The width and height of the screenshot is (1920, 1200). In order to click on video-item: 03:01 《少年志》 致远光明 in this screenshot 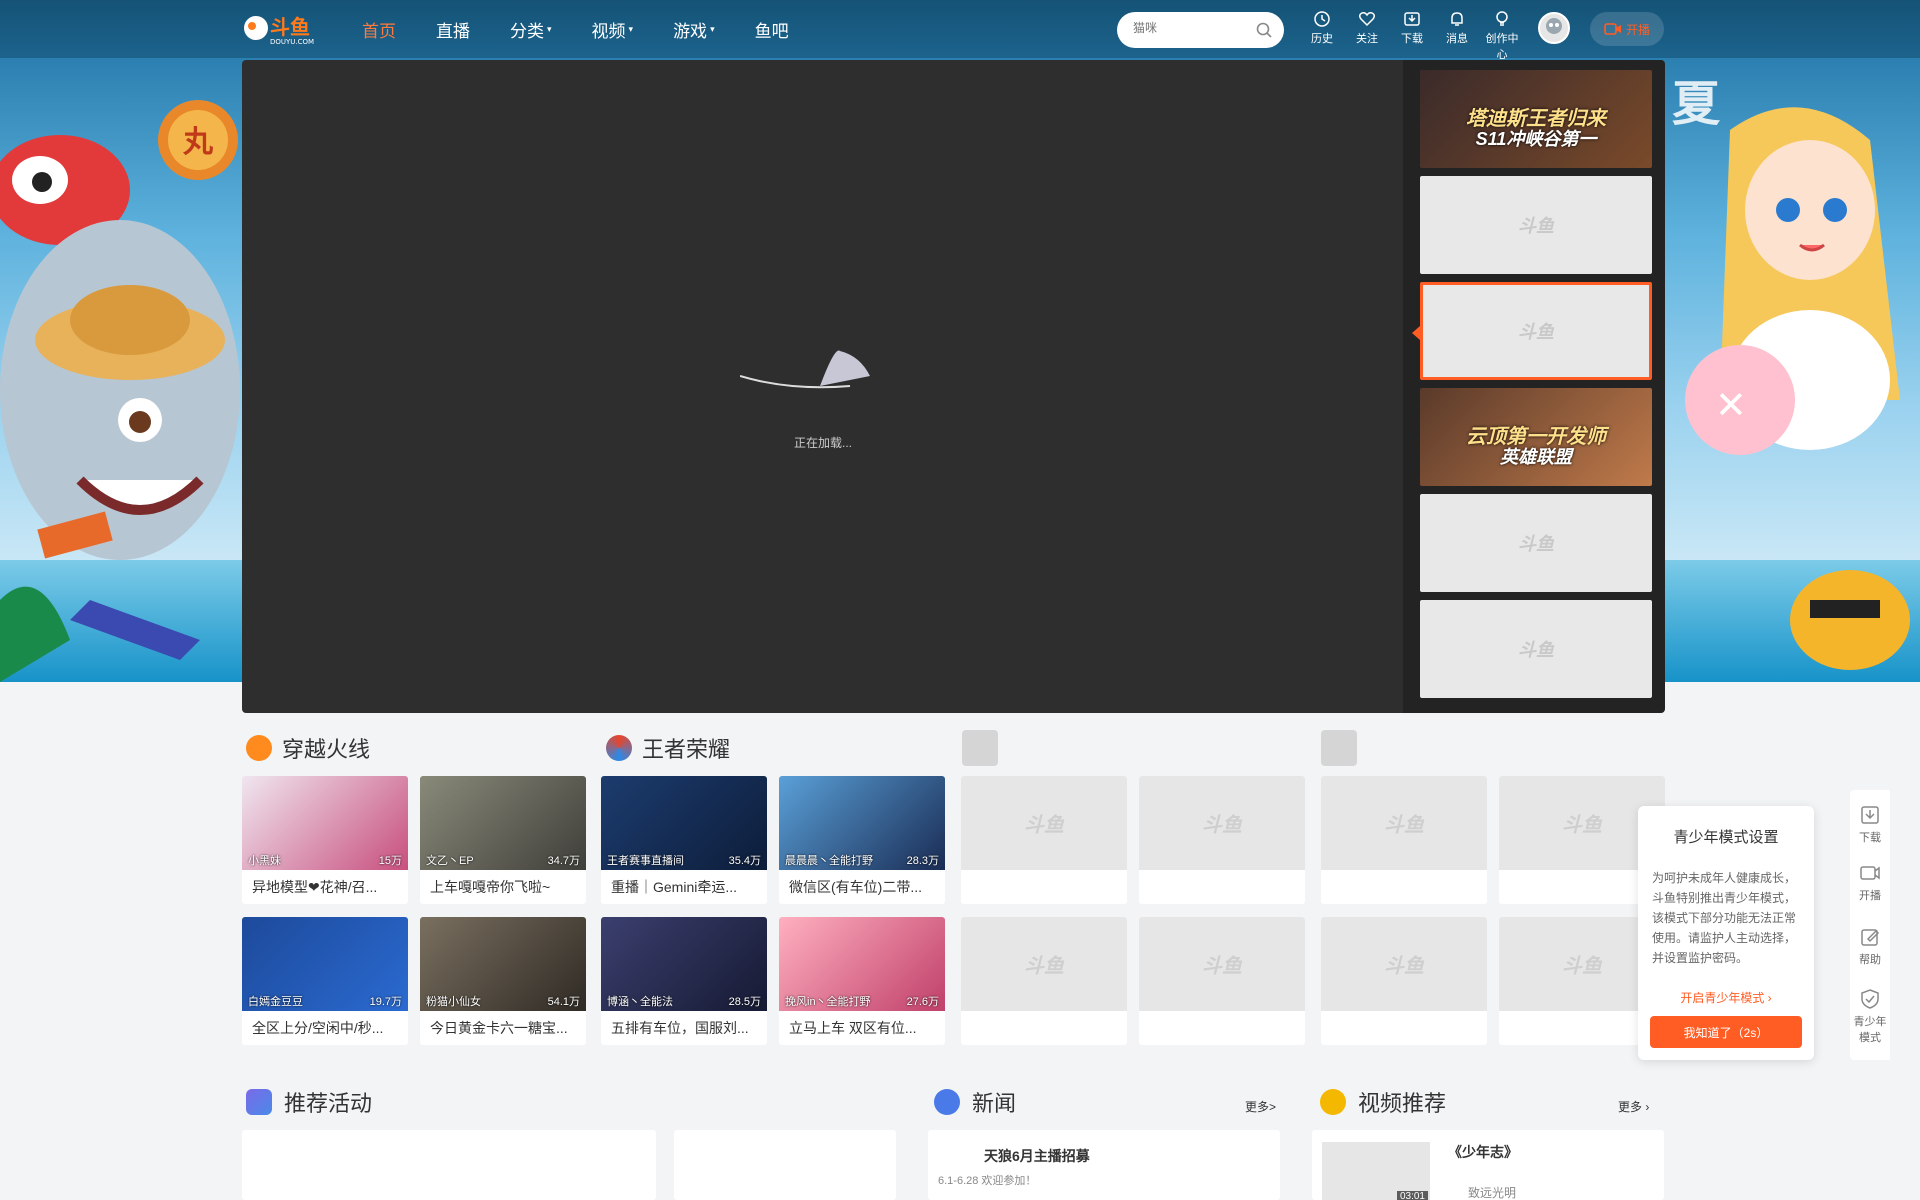, I will do `click(1488, 1165)`.